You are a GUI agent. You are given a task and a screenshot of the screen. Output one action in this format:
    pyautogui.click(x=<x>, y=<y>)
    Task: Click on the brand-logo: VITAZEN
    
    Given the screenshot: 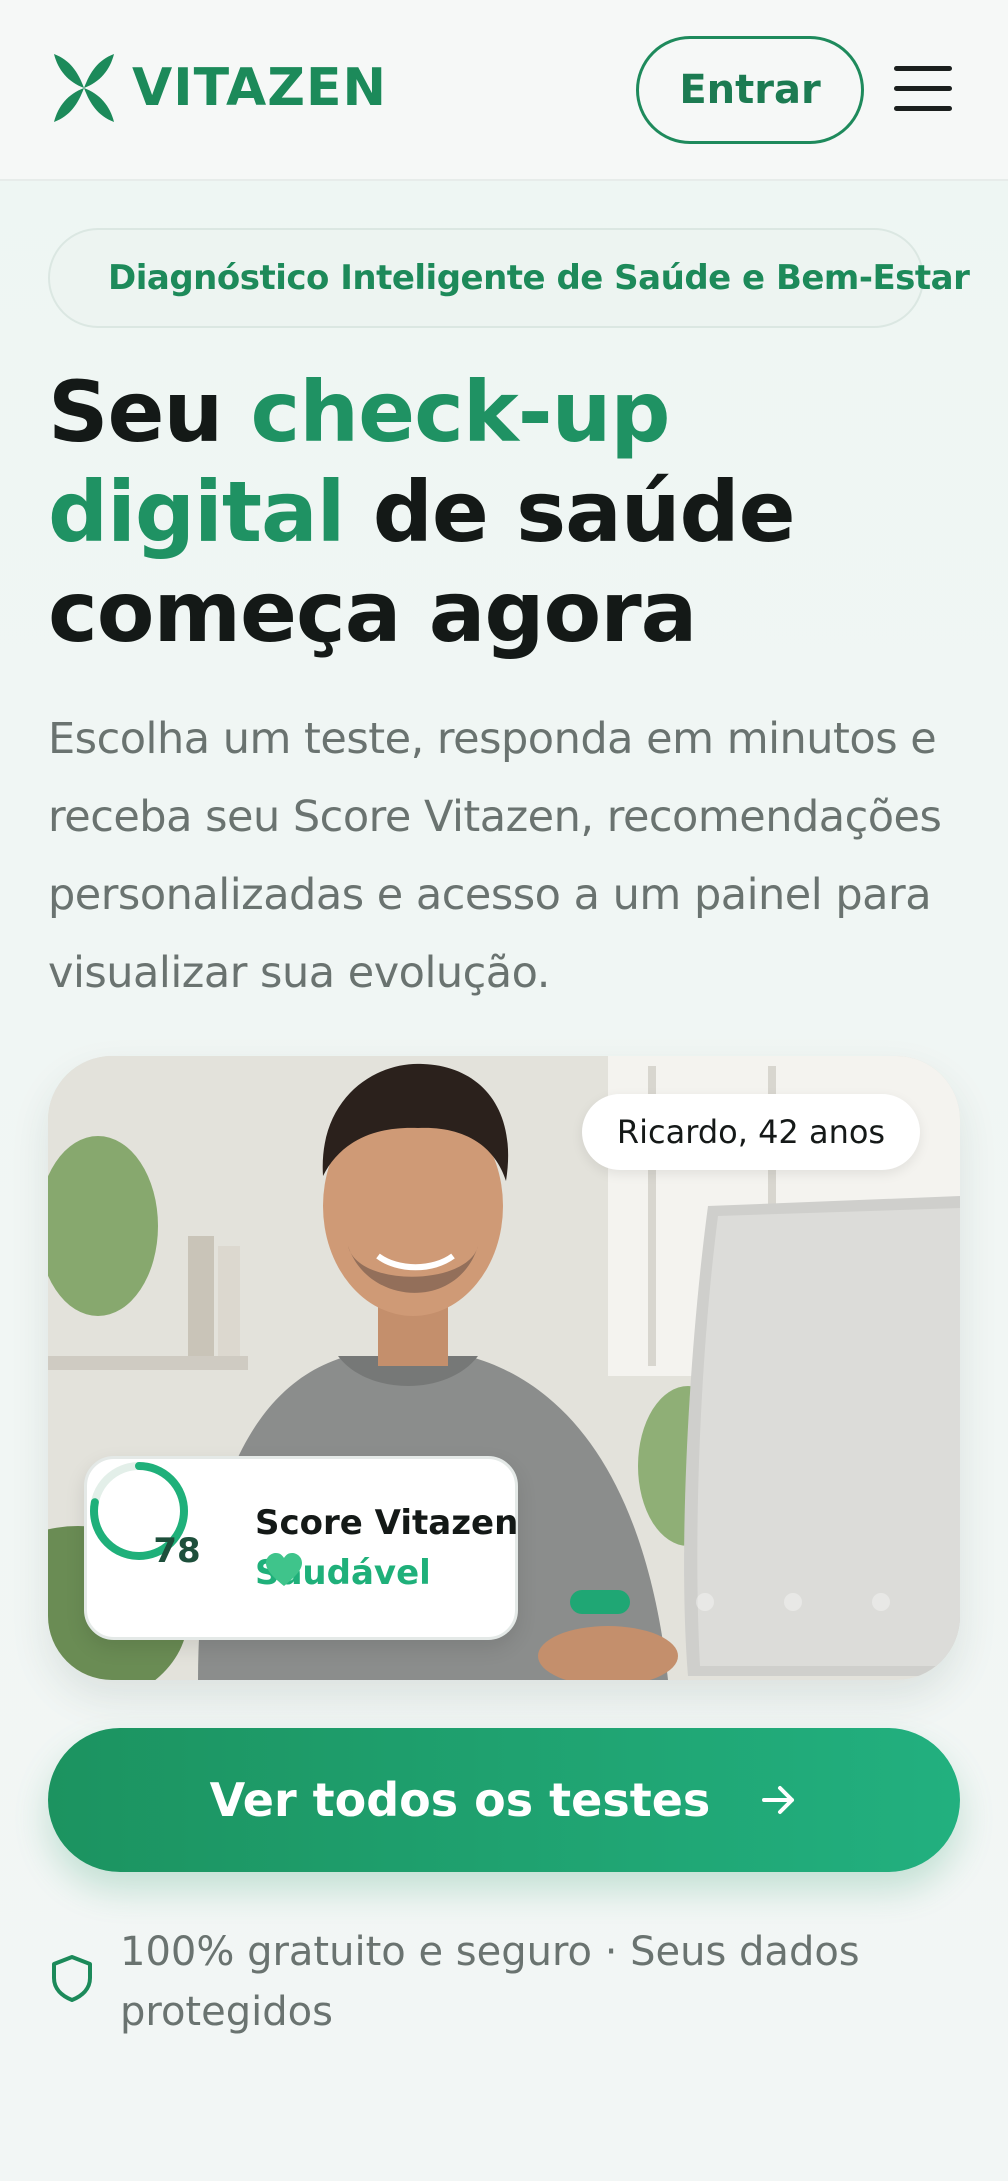 What is the action you would take?
    pyautogui.click(x=217, y=88)
    